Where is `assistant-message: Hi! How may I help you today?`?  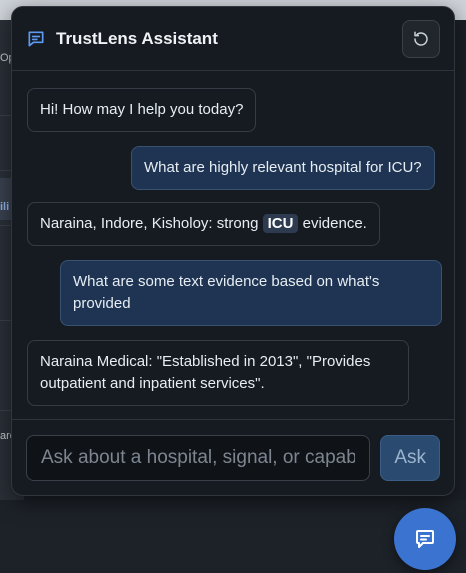 assistant-message: Hi! How may I help you today? is located at coordinates (142, 110).